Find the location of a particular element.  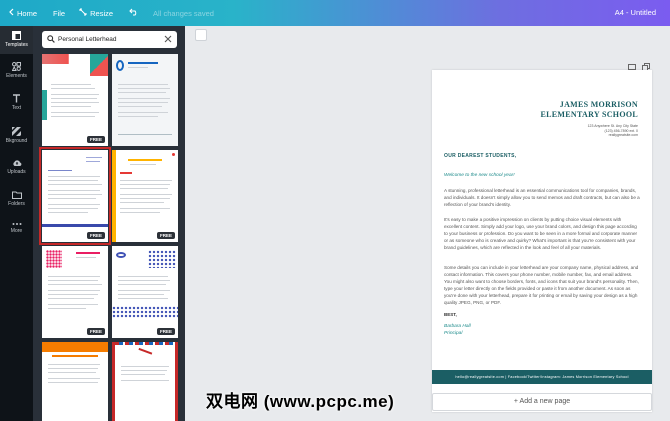

greeting: OUR DEAREST STUDENTS, is located at coordinates (480, 156).